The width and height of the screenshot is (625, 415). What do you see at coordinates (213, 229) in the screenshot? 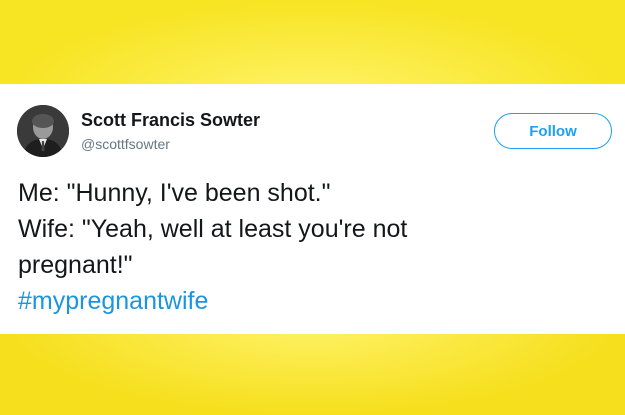
I see `tweet-text-line-2: Wife: "Yeah, well at least you're not` at bounding box center [213, 229].